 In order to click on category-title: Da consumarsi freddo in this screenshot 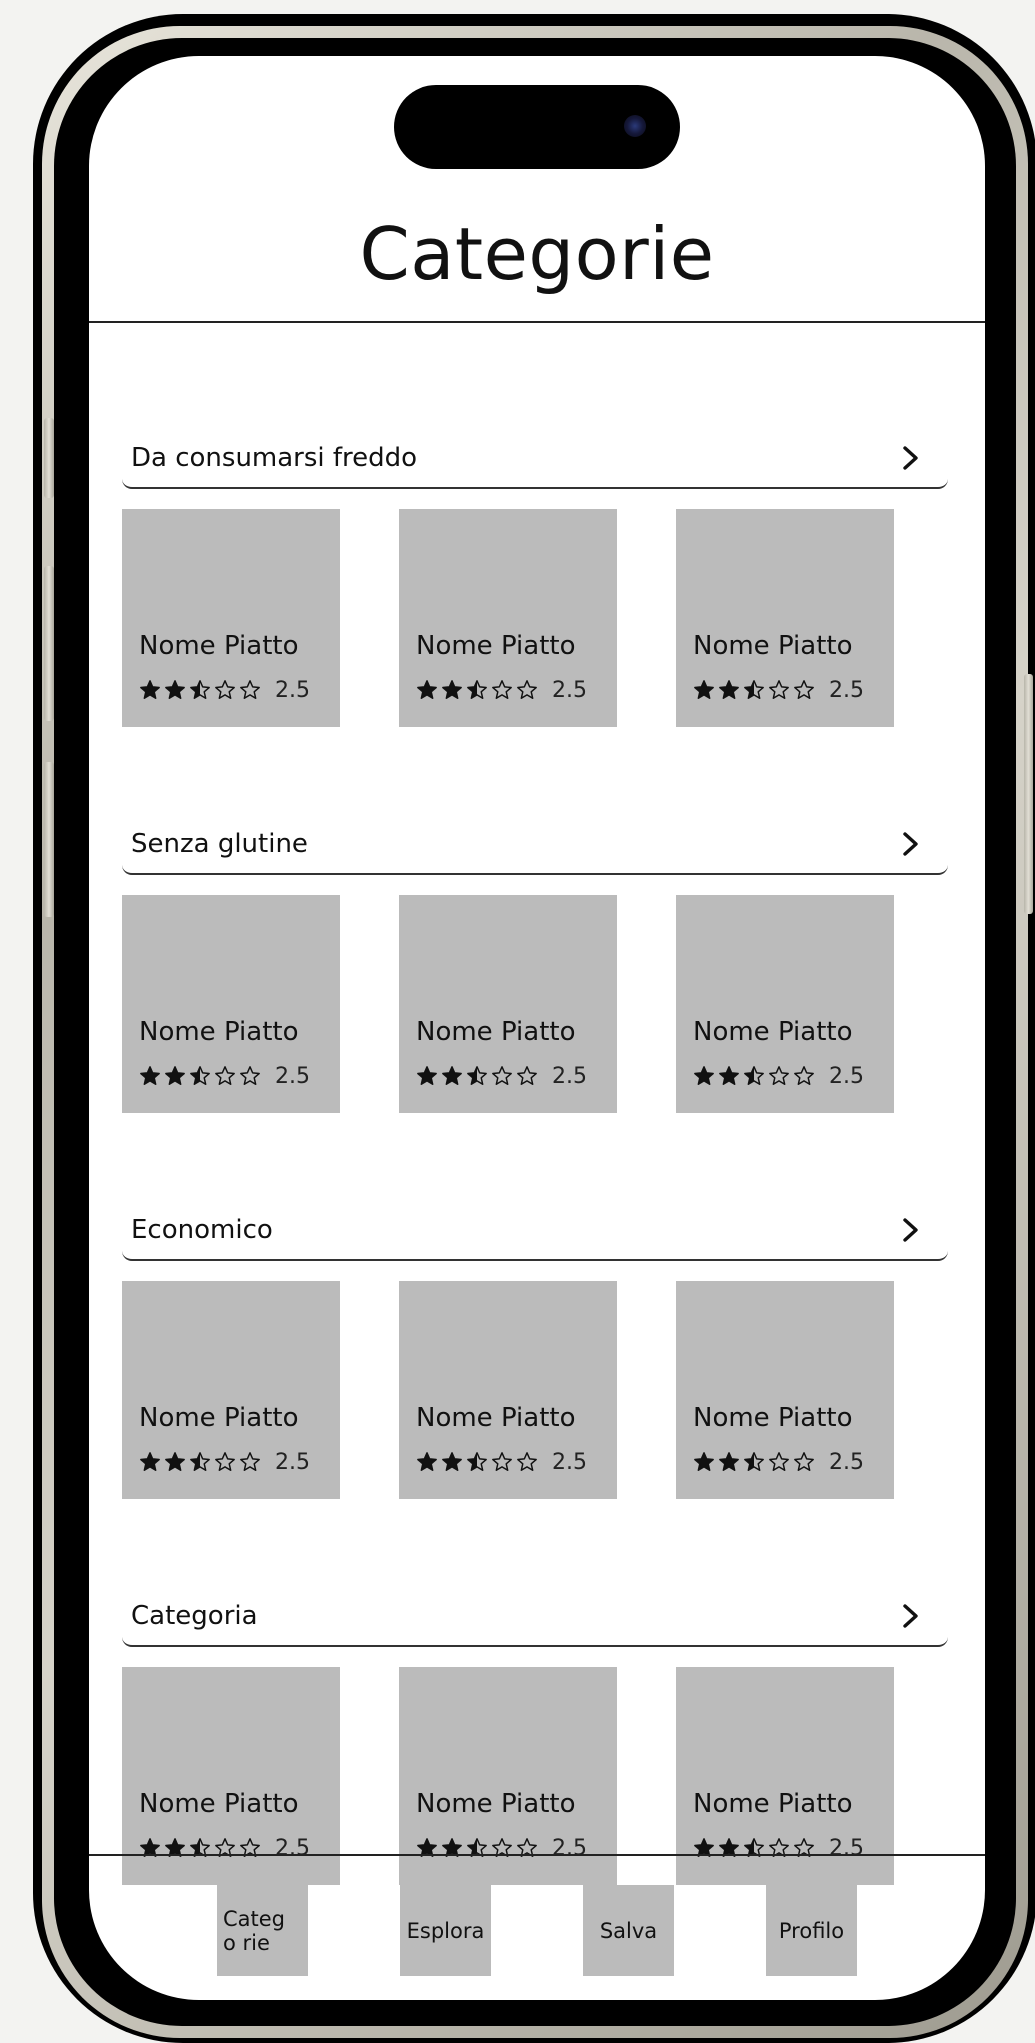, I will do `click(274, 458)`.